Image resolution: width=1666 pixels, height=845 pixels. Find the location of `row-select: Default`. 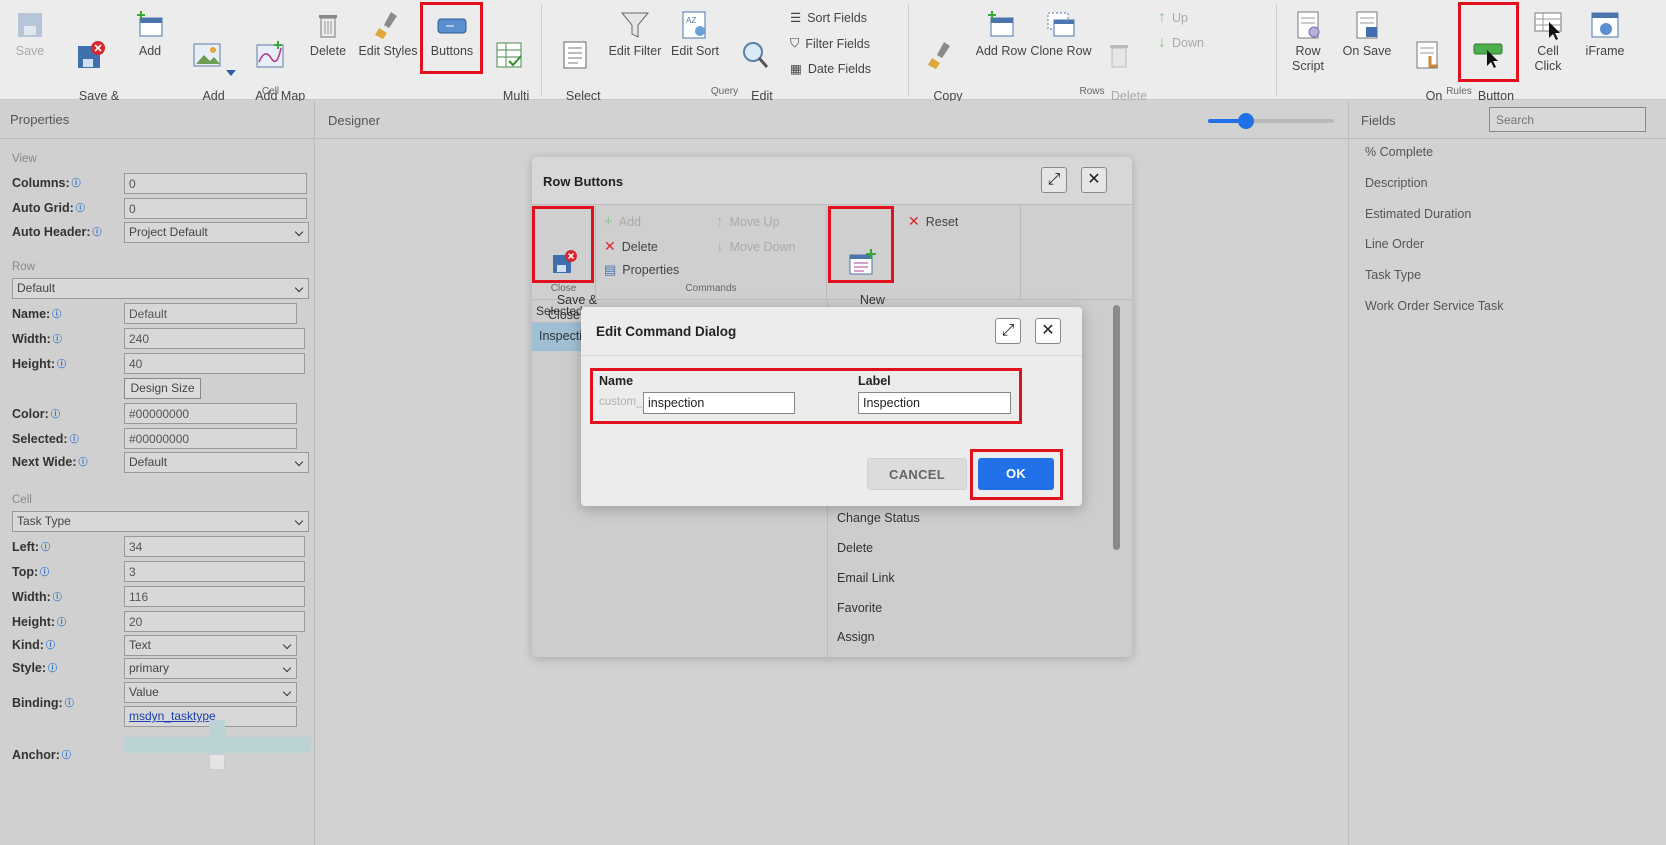

row-select: Default is located at coordinates (160, 288).